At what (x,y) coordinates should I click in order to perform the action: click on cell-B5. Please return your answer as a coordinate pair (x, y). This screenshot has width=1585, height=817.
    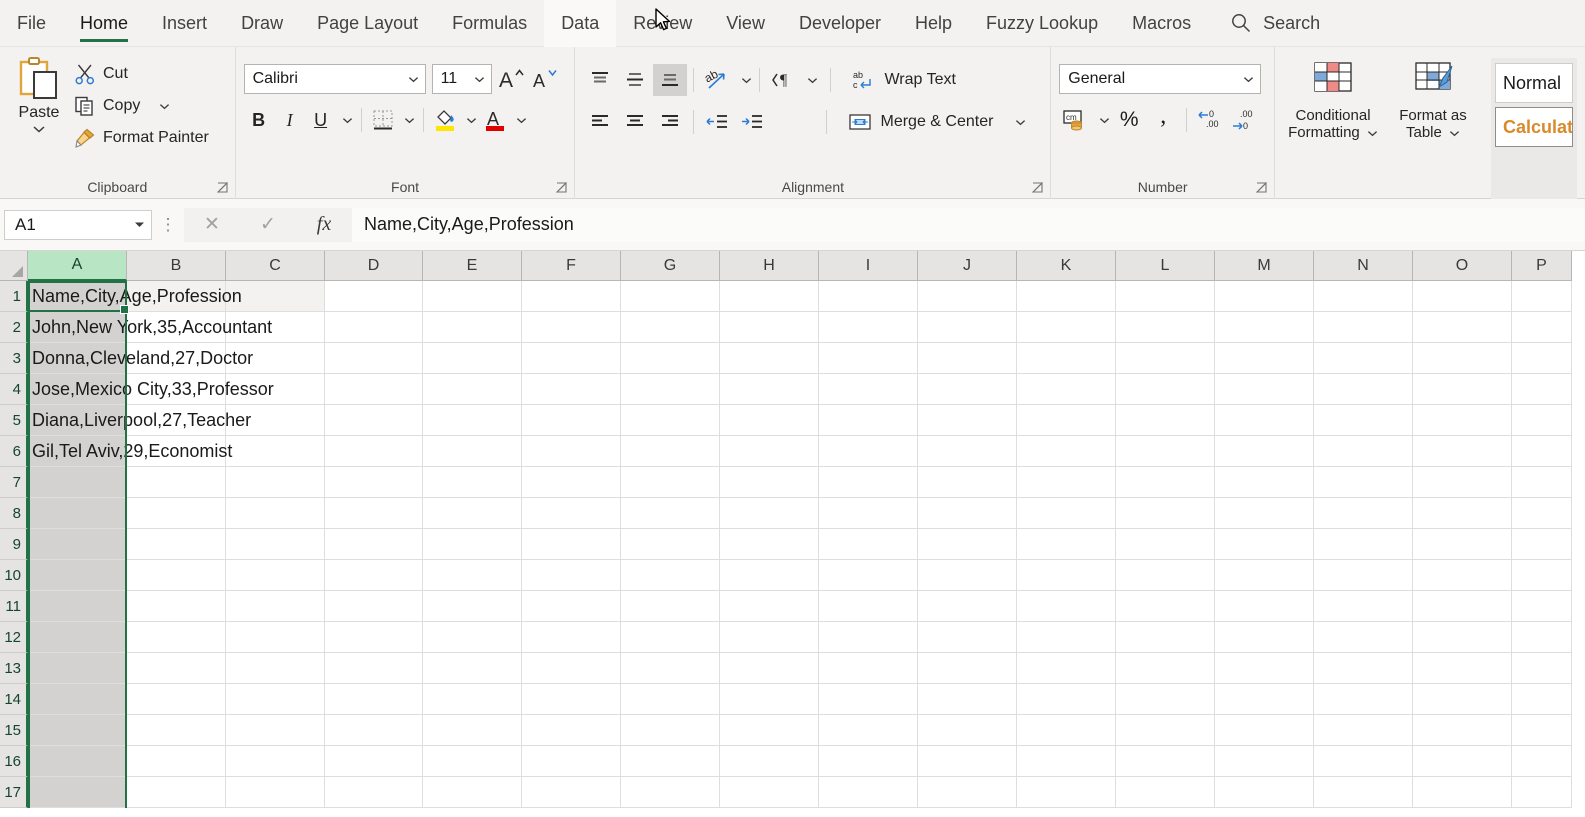
    Looking at the image, I should click on (176, 420).